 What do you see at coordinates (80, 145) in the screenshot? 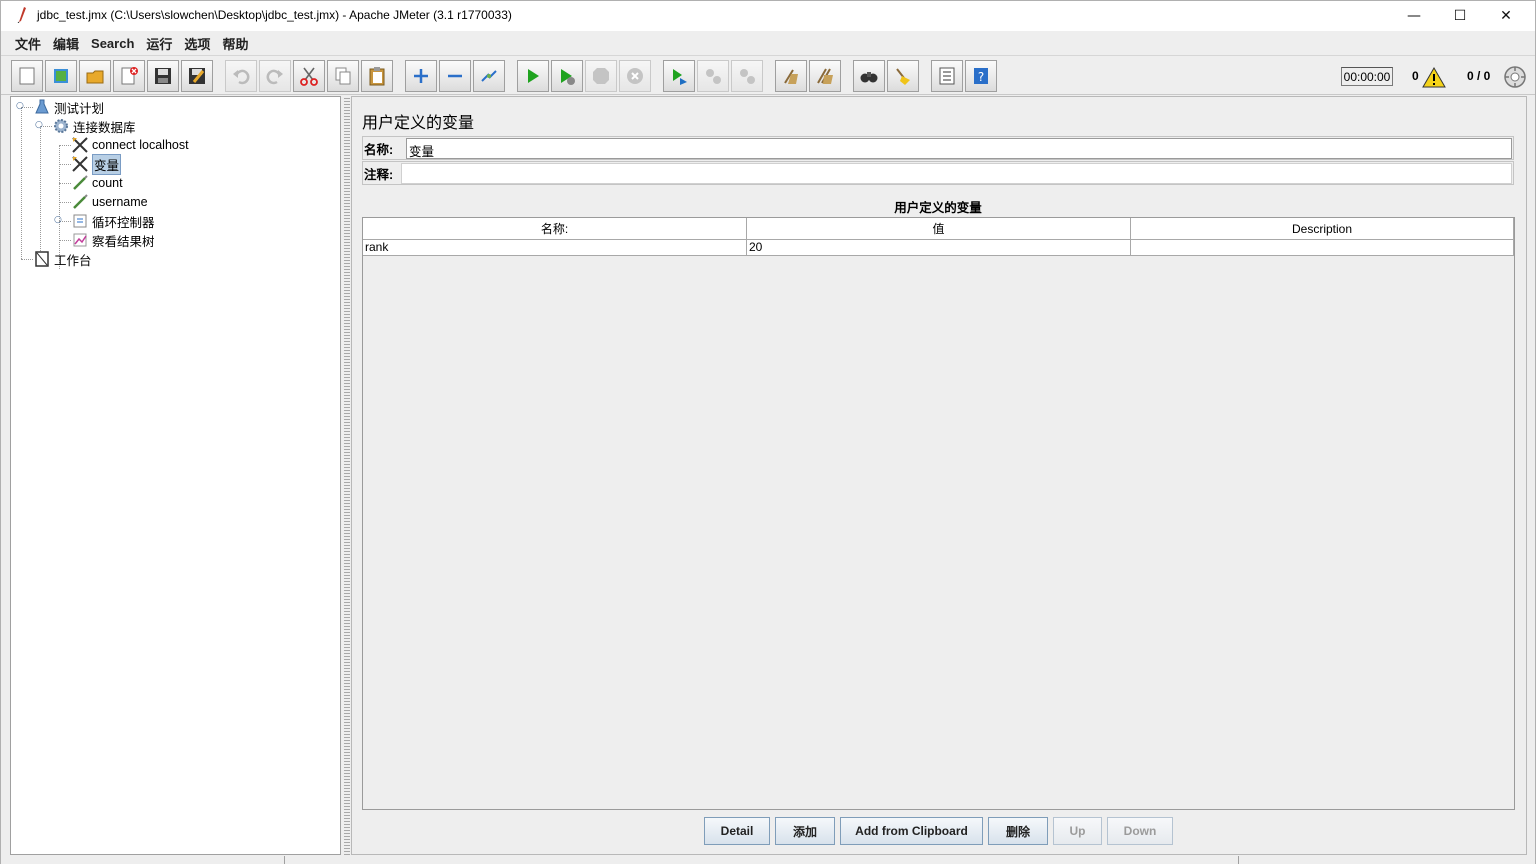
I see `config-element-icon` at bounding box center [80, 145].